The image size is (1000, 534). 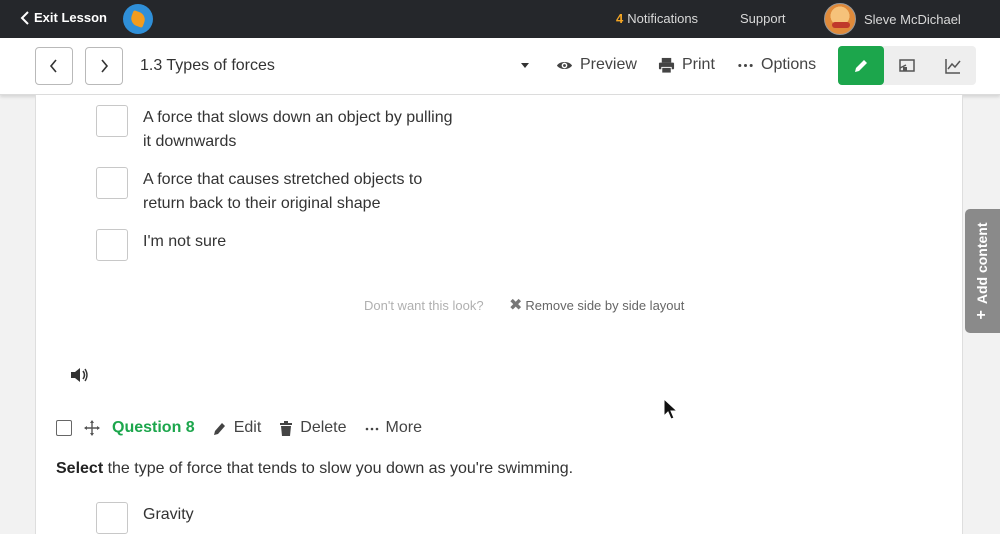 I want to click on close-icon: ✖, so click(x=516, y=305).